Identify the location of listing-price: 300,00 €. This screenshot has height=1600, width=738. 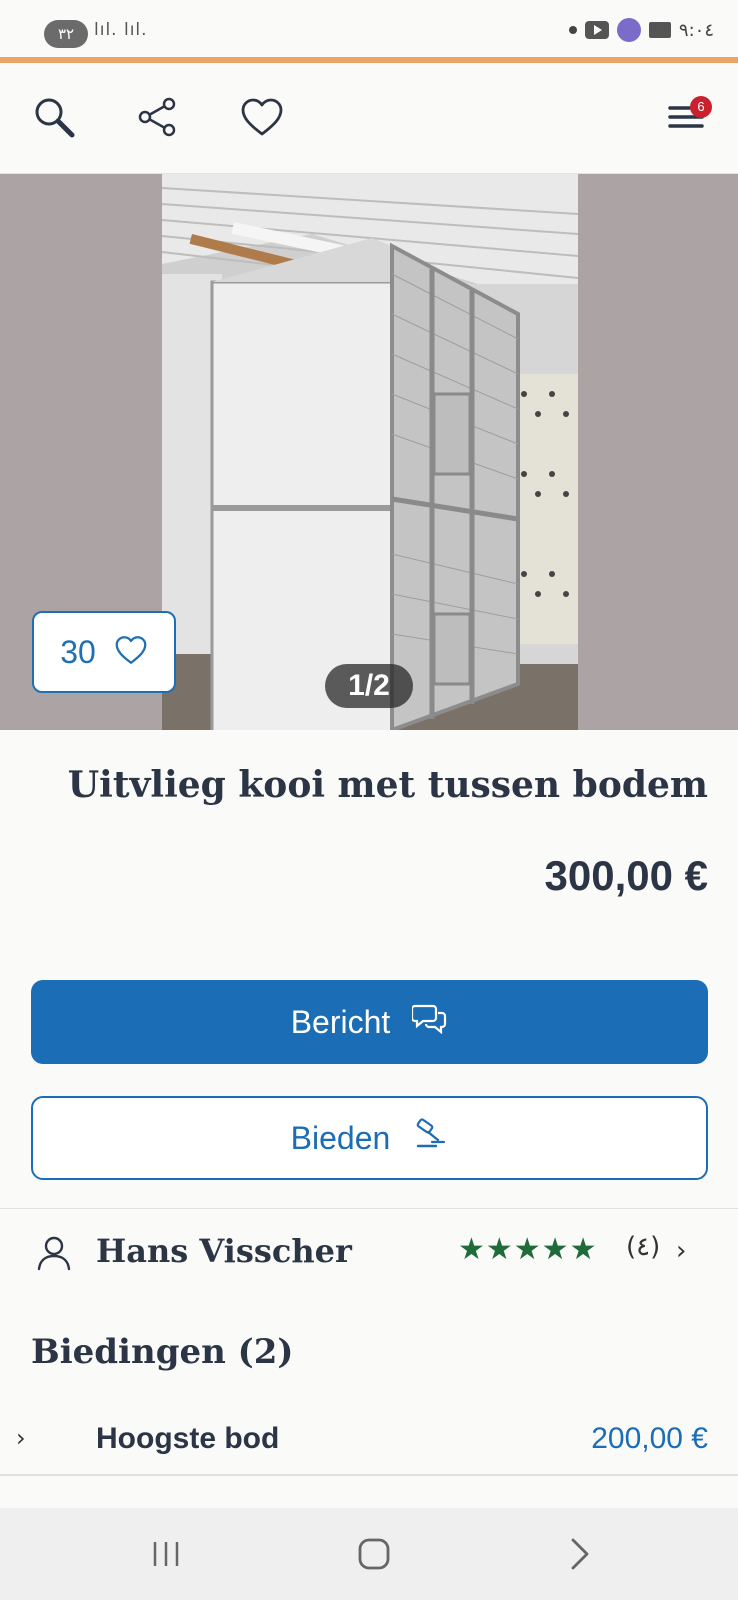
(626, 875).